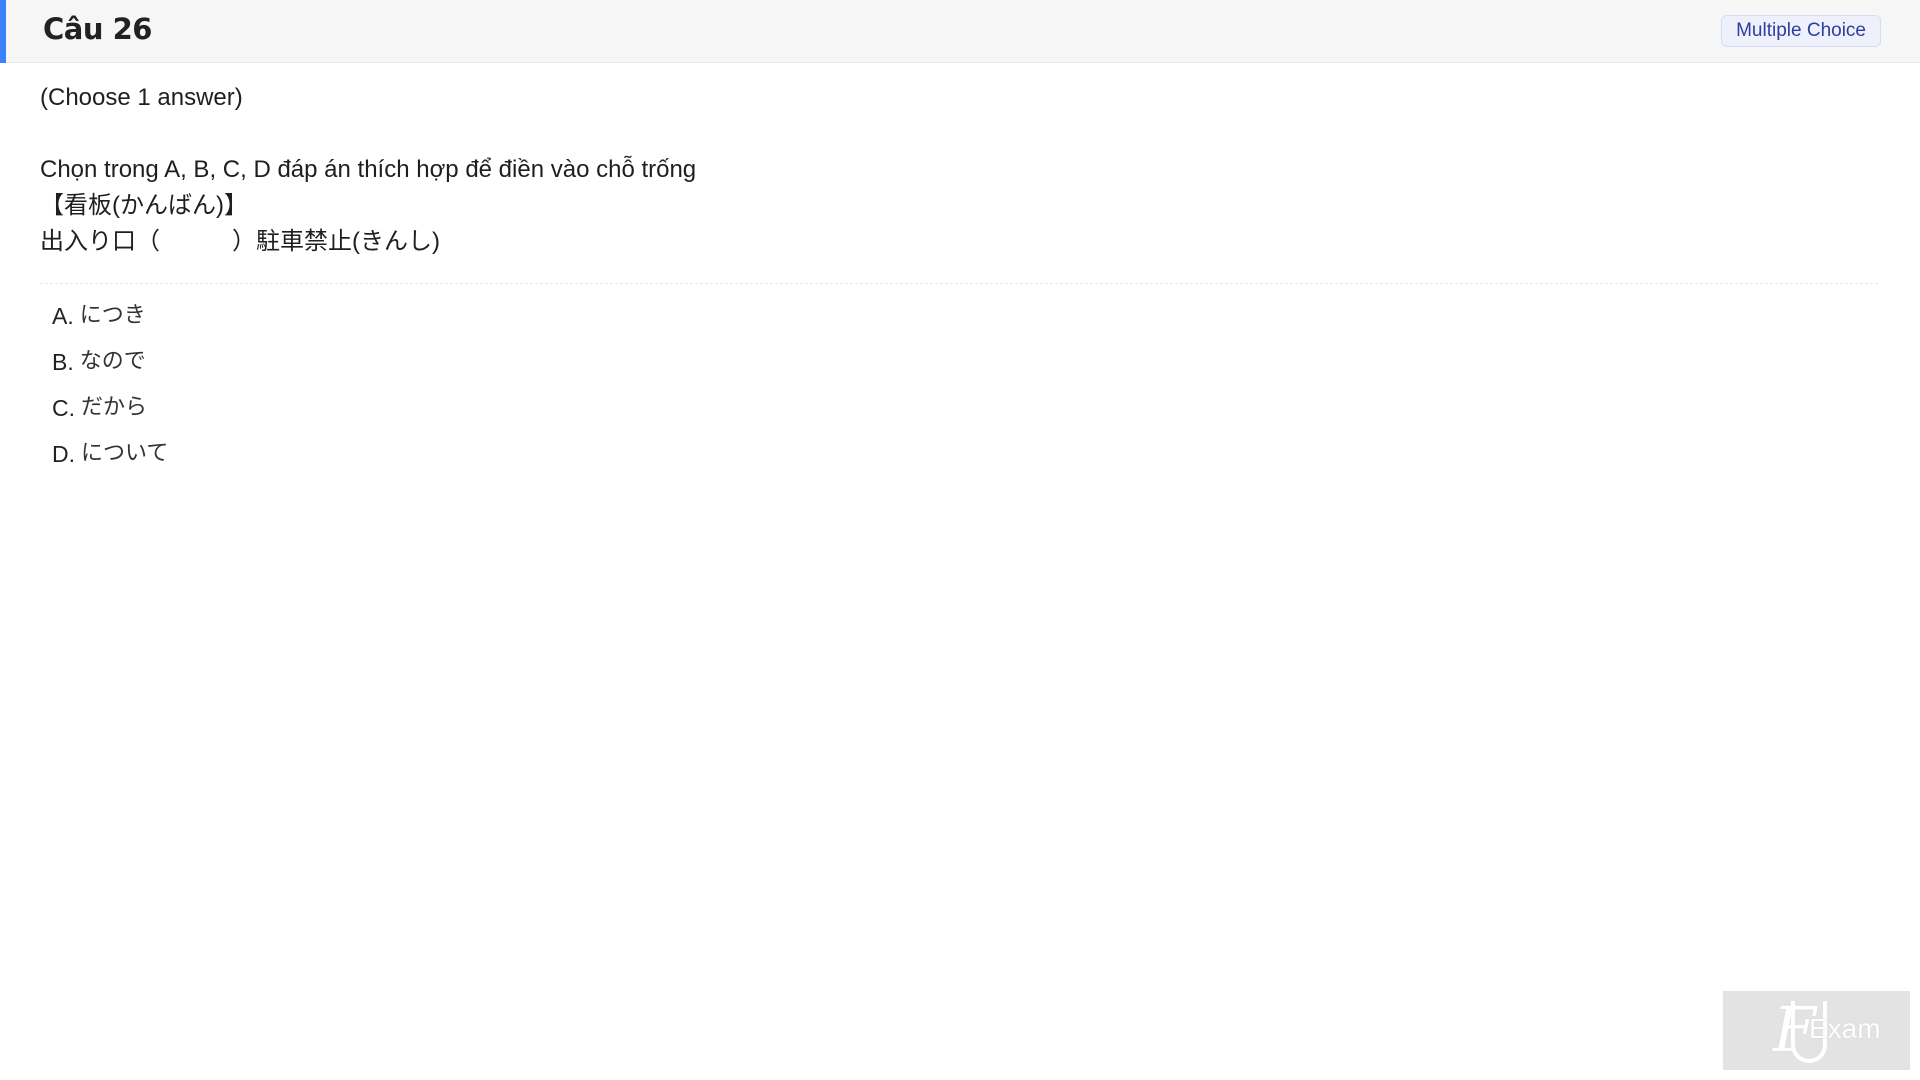 This screenshot has height=1080, width=1920. I want to click on option-d: D. について, so click(110, 454).